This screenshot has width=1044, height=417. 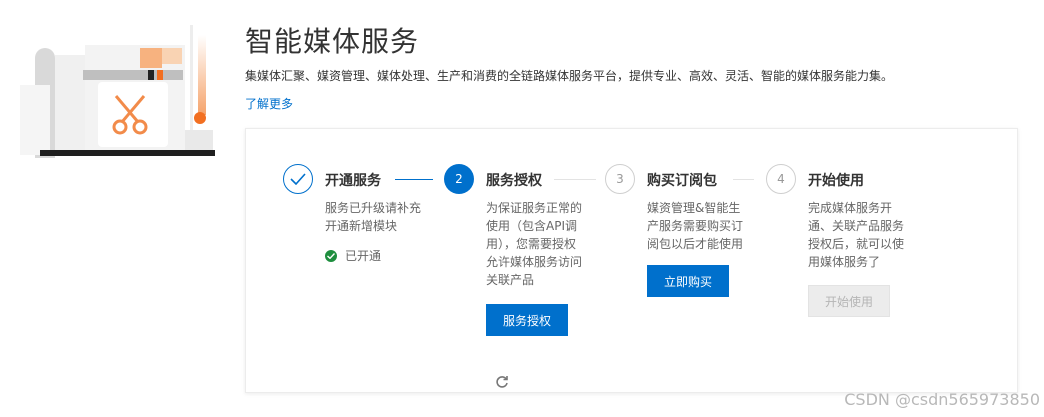 I want to click on page-title: 智能媒体服务, so click(x=332, y=41).